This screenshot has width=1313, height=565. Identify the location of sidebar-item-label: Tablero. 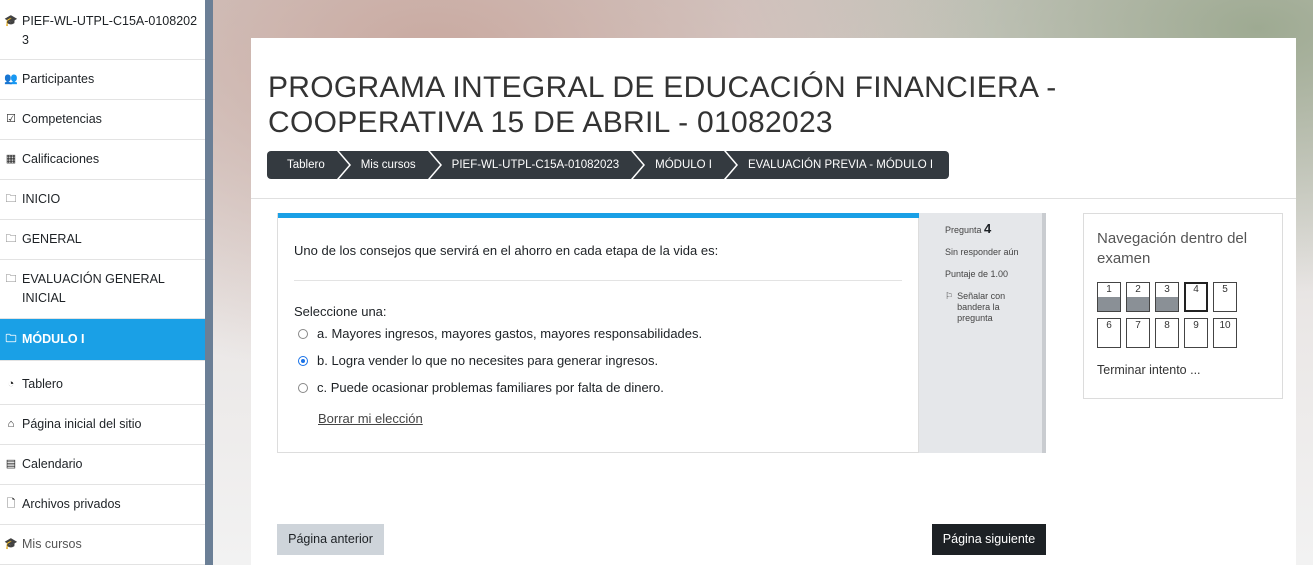
(42, 384).